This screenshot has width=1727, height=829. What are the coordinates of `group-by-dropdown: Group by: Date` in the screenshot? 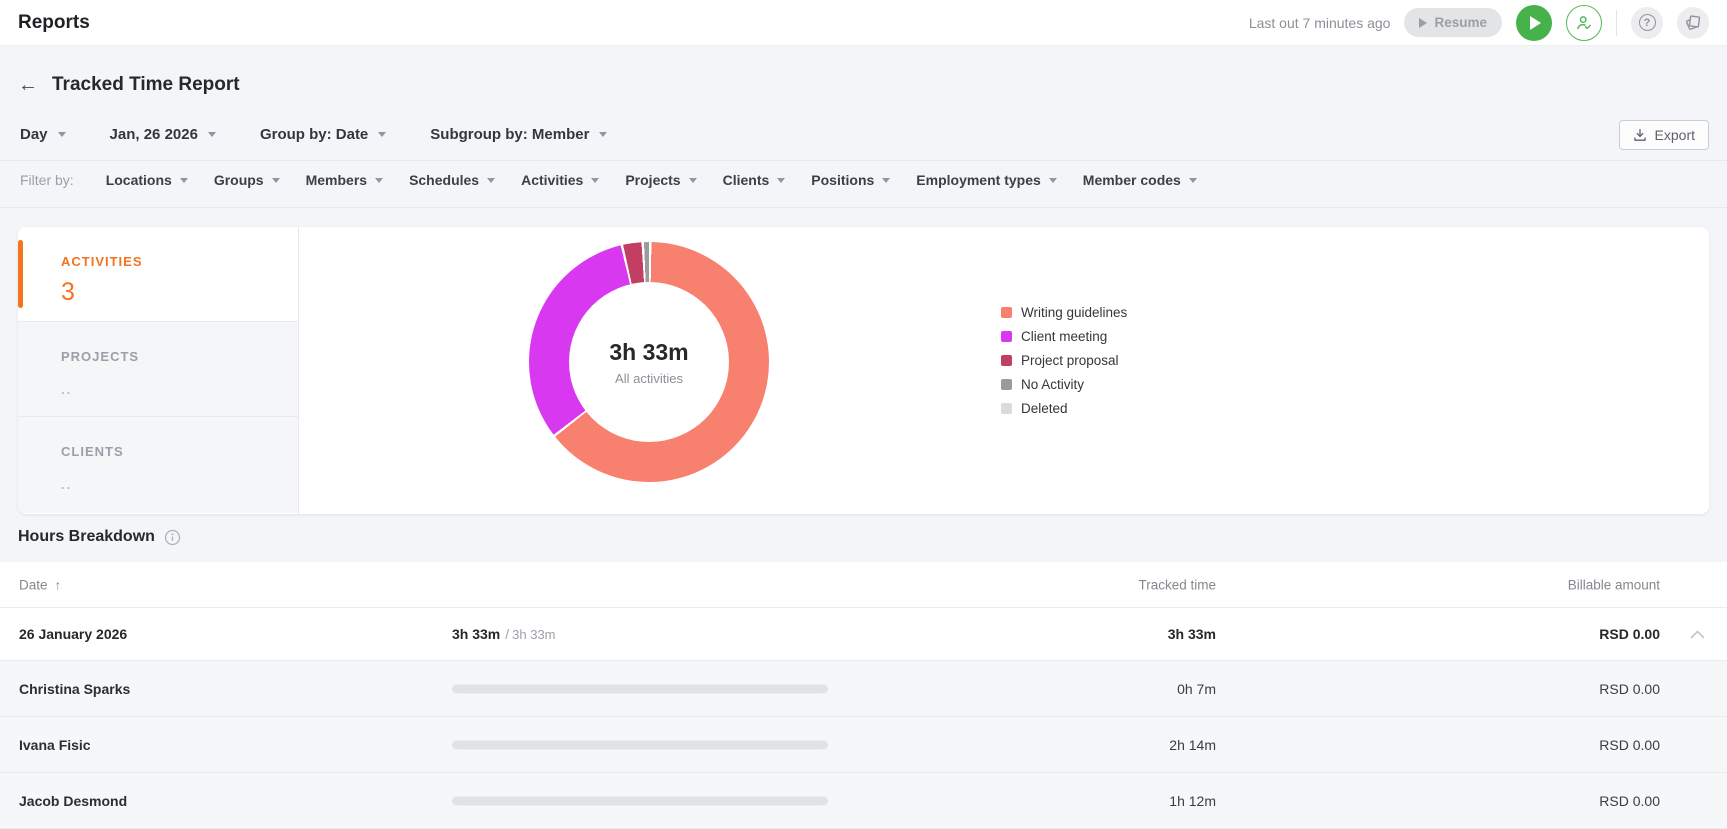 It's located at (323, 134).